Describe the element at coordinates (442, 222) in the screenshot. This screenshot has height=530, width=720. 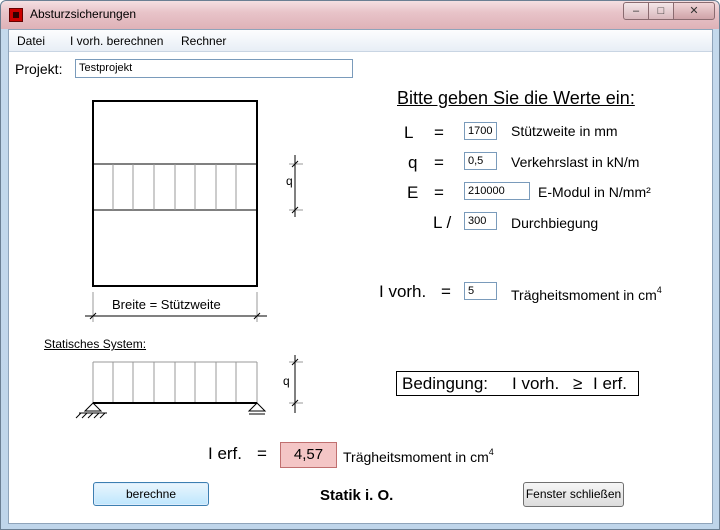
I see `durchbiegung-symbol: L /` at that location.